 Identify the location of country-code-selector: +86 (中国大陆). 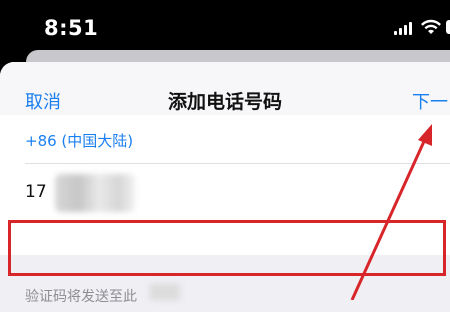
(79, 140).